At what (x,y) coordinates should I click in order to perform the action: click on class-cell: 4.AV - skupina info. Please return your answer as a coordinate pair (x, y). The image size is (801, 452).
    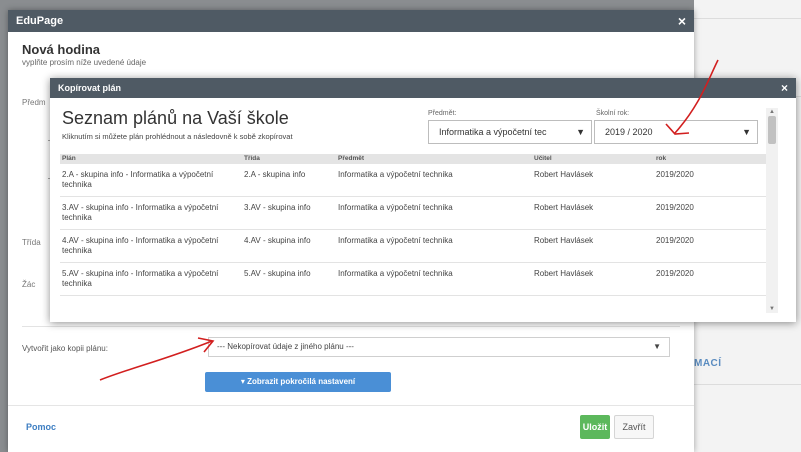
    Looking at the image, I should click on (277, 240).